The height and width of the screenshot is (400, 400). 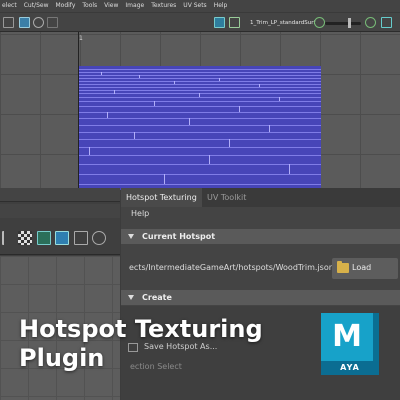 What do you see at coordinates (38, 22) in the screenshot?
I see `checker-icon` at bounding box center [38, 22].